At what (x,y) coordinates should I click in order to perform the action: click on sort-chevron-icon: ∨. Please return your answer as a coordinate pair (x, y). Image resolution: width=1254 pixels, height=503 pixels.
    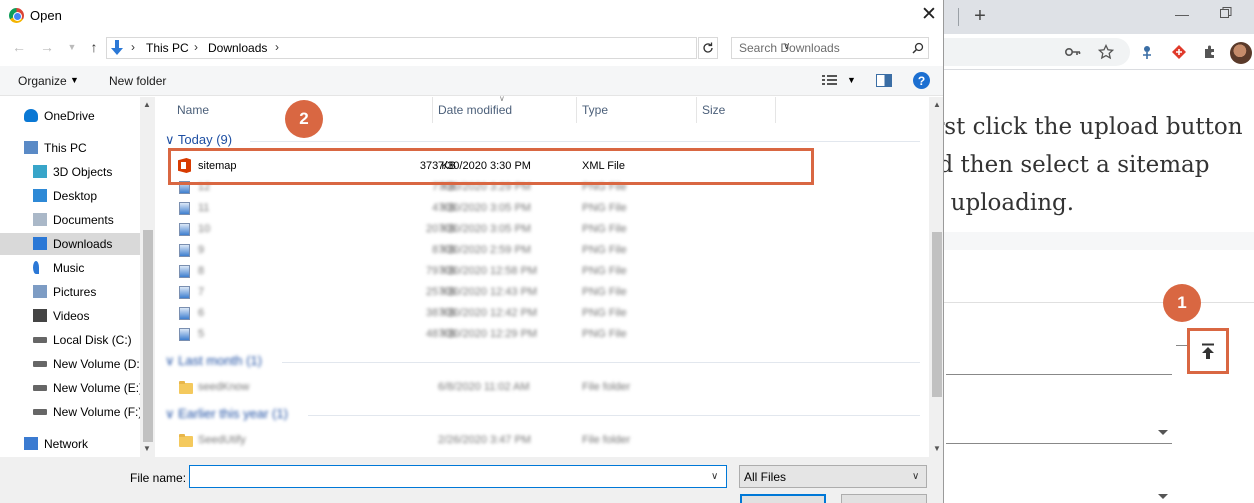
    Looking at the image, I should click on (502, 98).